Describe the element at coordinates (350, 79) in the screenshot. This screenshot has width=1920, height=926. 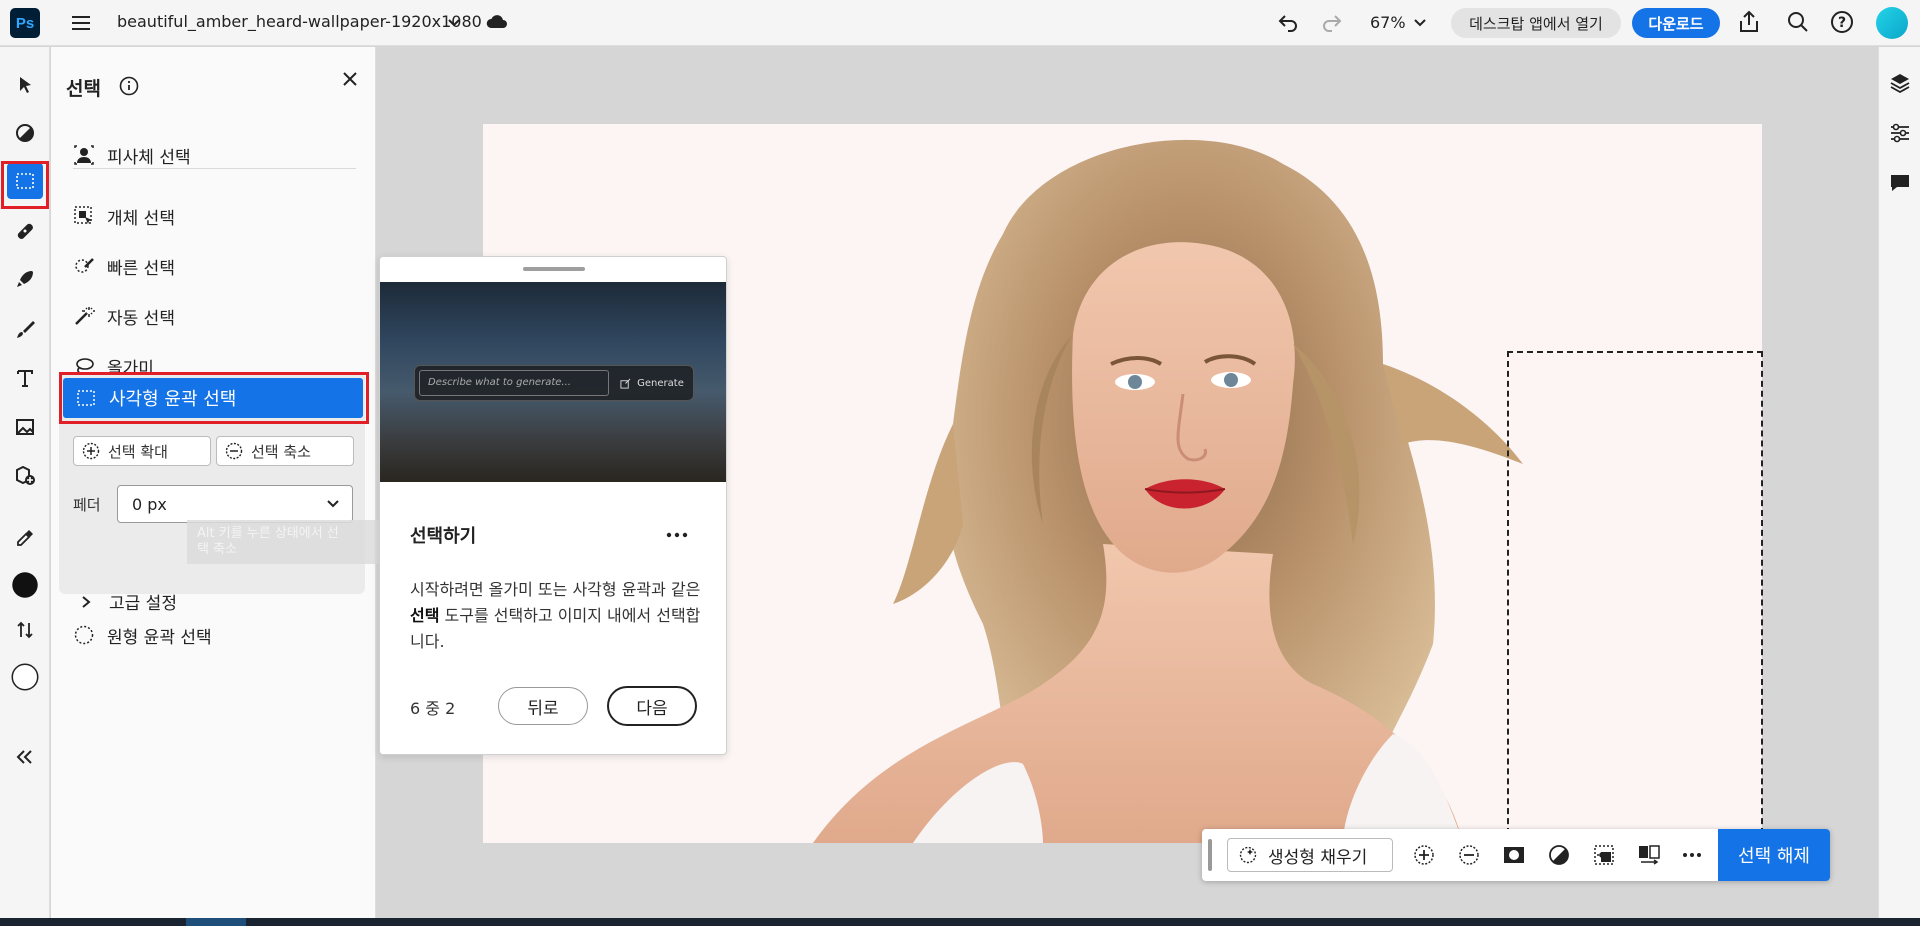
I see `close-icon` at that location.